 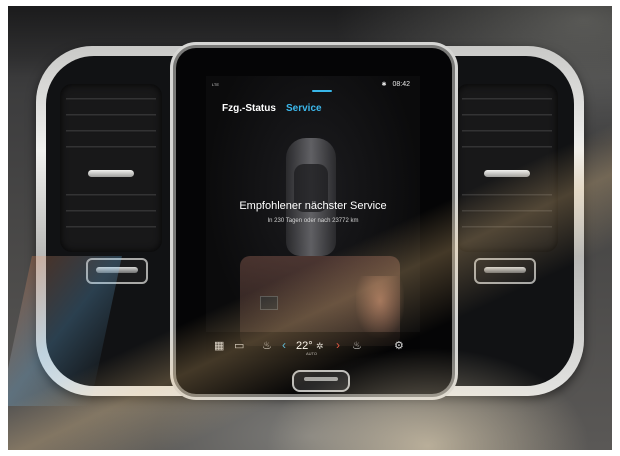 What do you see at coordinates (505, 271) in the screenshot?
I see `right-vent-wheel` at bounding box center [505, 271].